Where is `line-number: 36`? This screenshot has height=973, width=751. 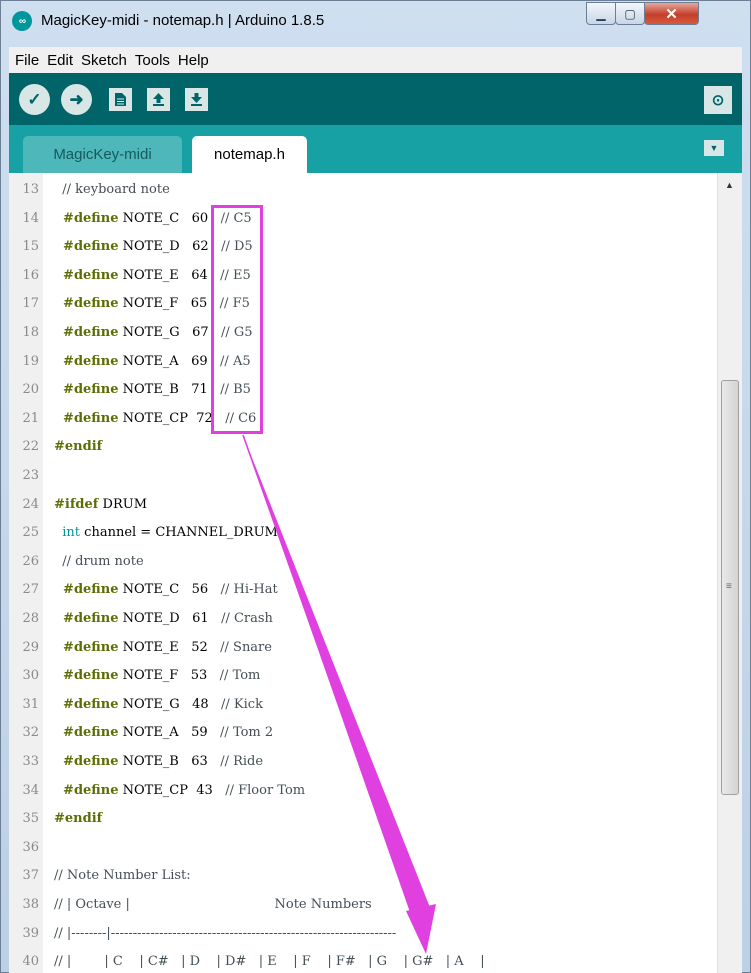
line-number: 36 is located at coordinates (30, 847).